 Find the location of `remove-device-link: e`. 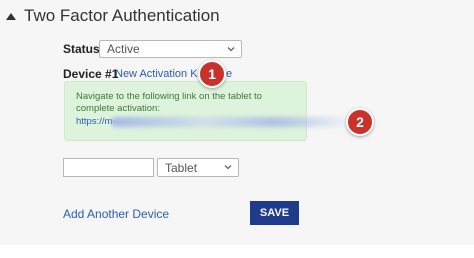

remove-device-link: e is located at coordinates (229, 74).